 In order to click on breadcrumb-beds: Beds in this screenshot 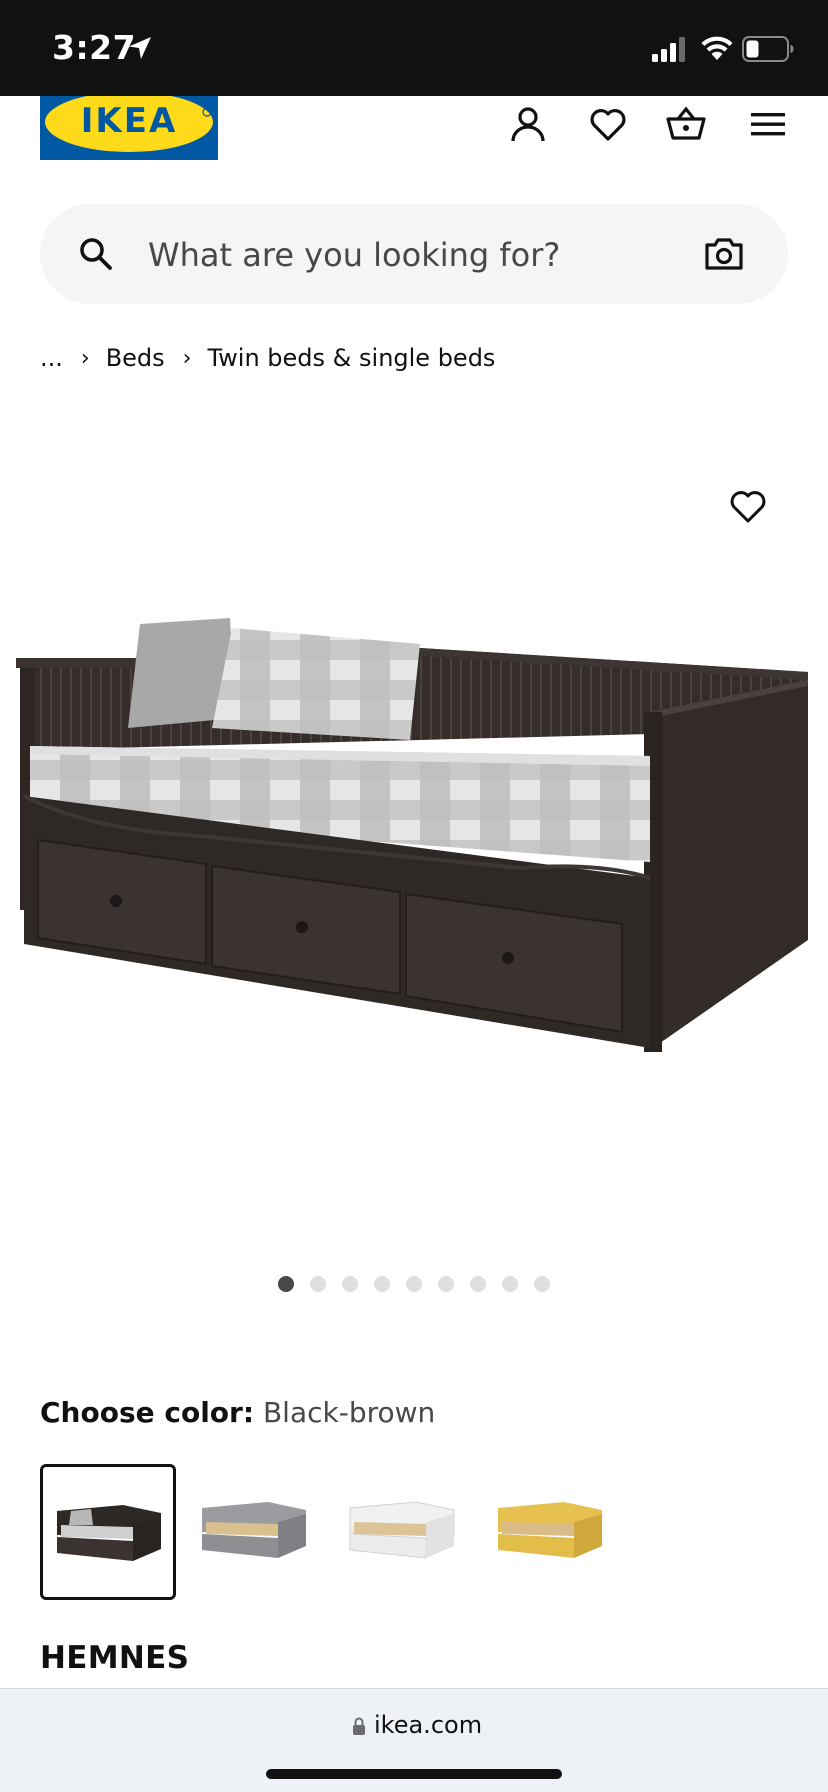, I will do `click(135, 358)`.